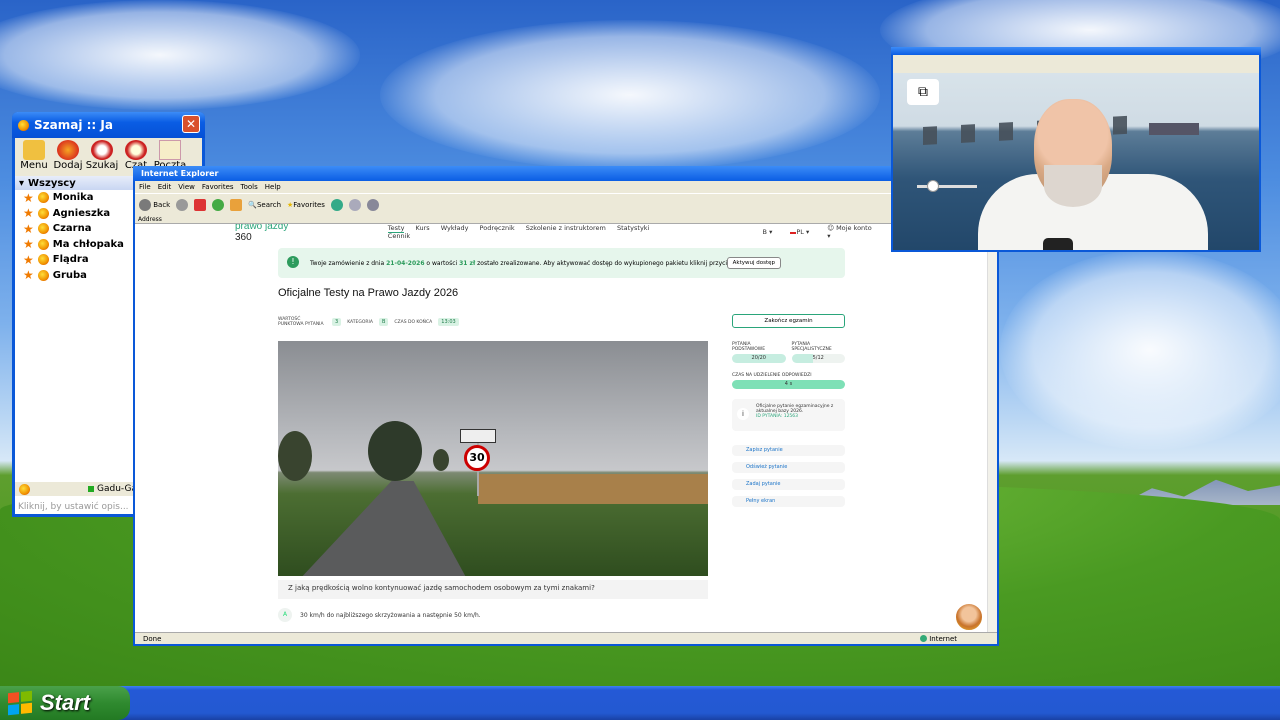 Image resolution: width=1280 pixels, height=720 pixels. Describe the element at coordinates (1076, 51) in the screenshot. I see `video-title-bar` at that location.